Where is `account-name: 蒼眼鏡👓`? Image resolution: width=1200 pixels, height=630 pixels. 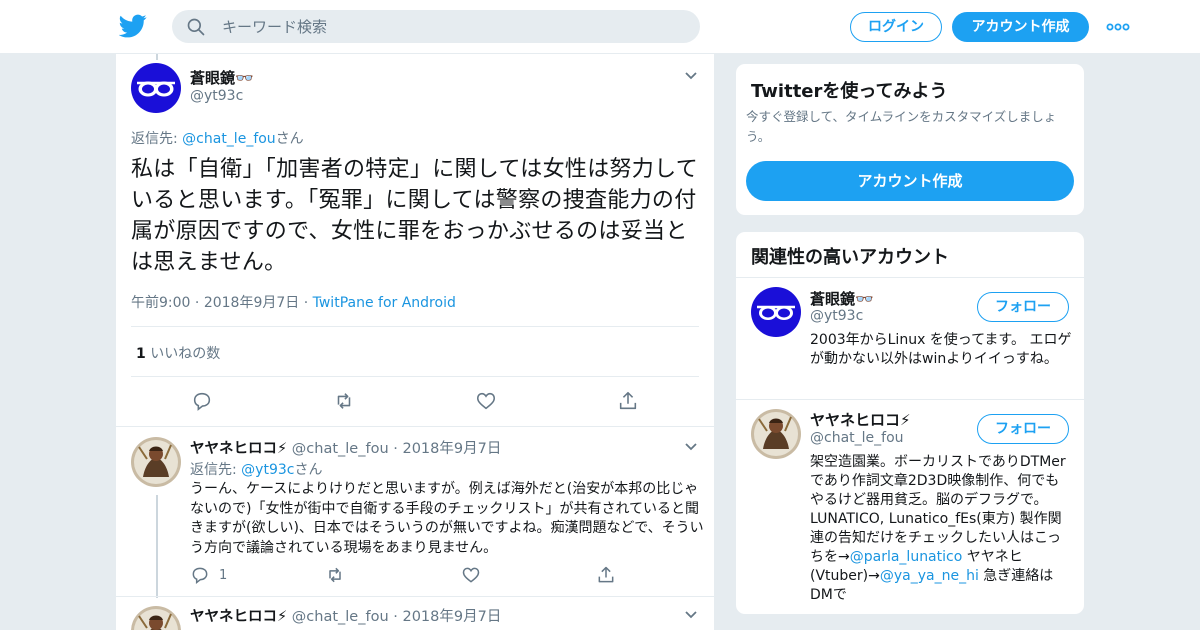 account-name: 蒼眼鏡👓 is located at coordinates (842, 298).